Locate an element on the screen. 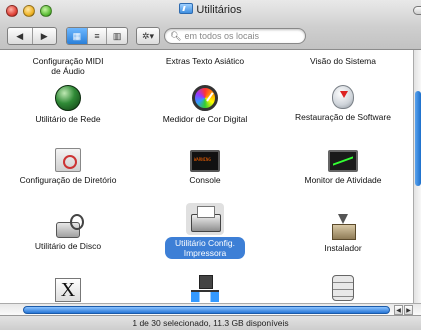 Image resolution: width=421 pixels, height=330 pixels. item-x11: X is located at coordinates (68, 290).